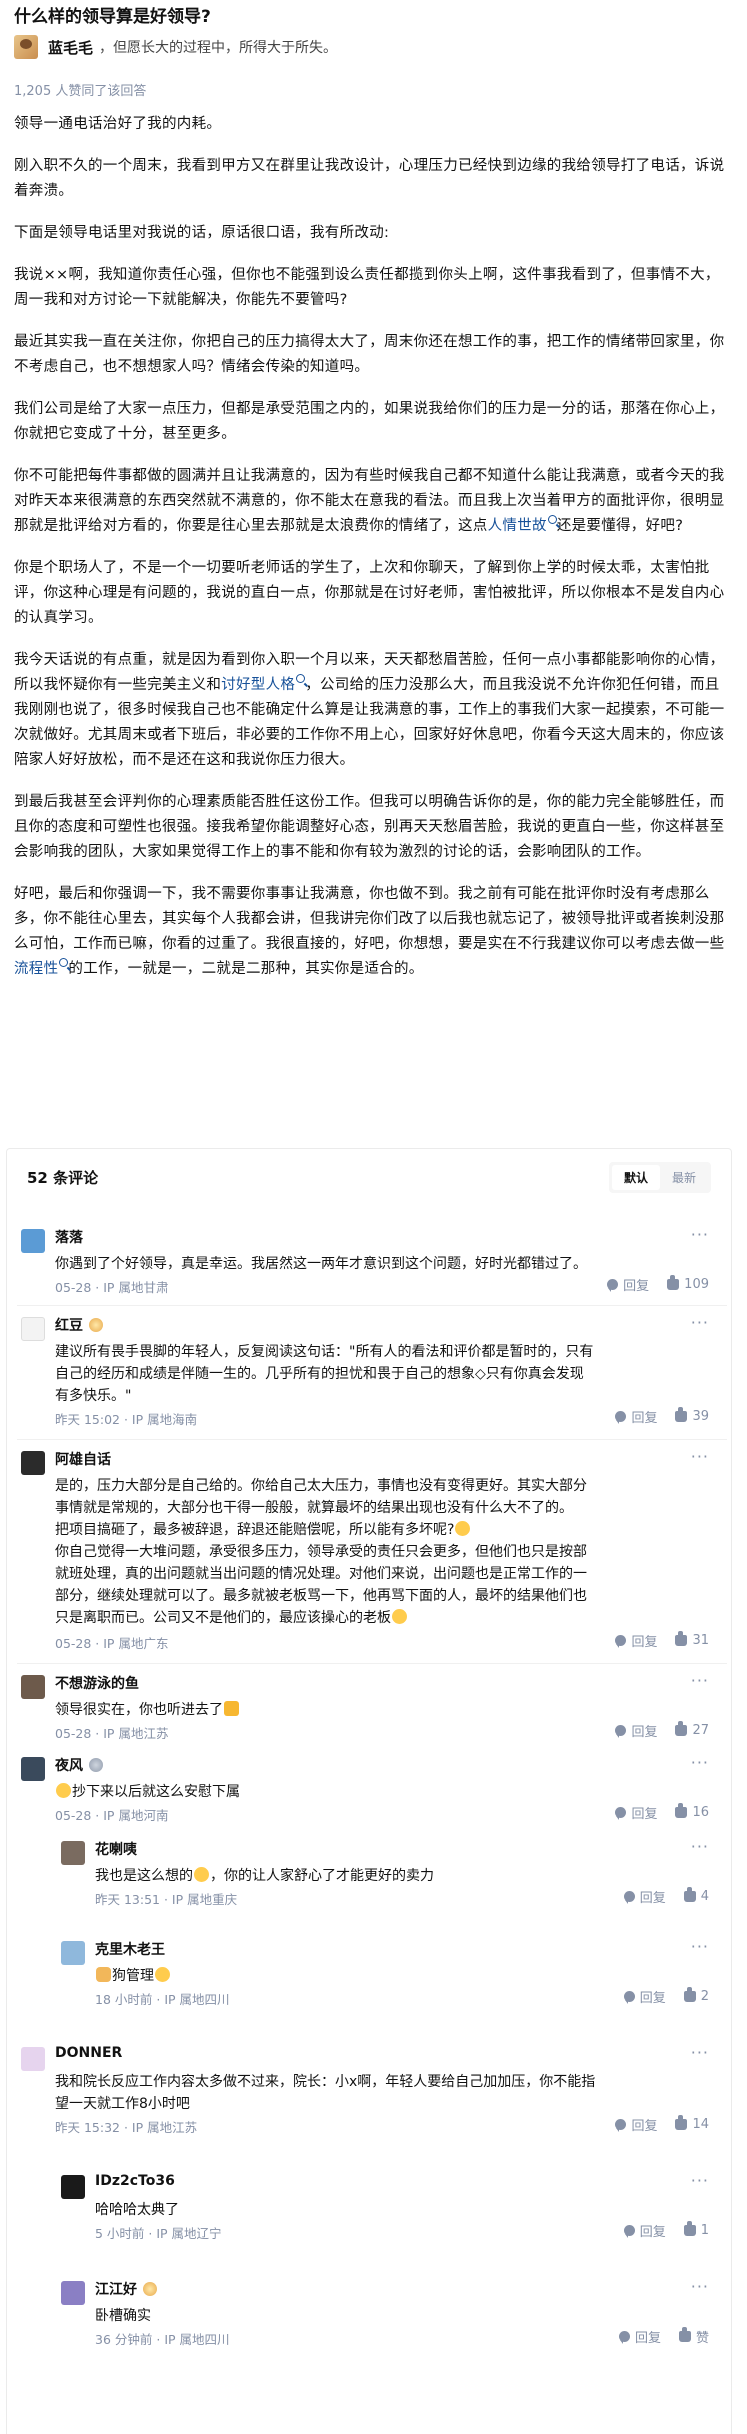 The height and width of the screenshot is (2434, 747). Describe the element at coordinates (517, 526) in the screenshot. I see `keyword-link-renqing: 人情世故` at that location.